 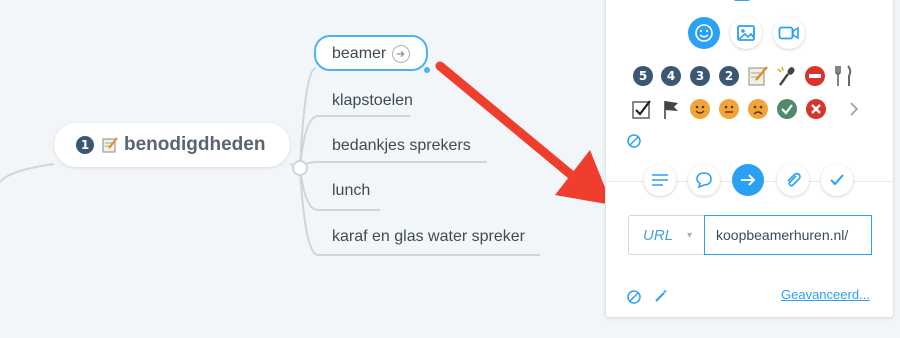 What do you see at coordinates (85, 145) in the screenshot?
I see `priority-1-icon: 1` at bounding box center [85, 145].